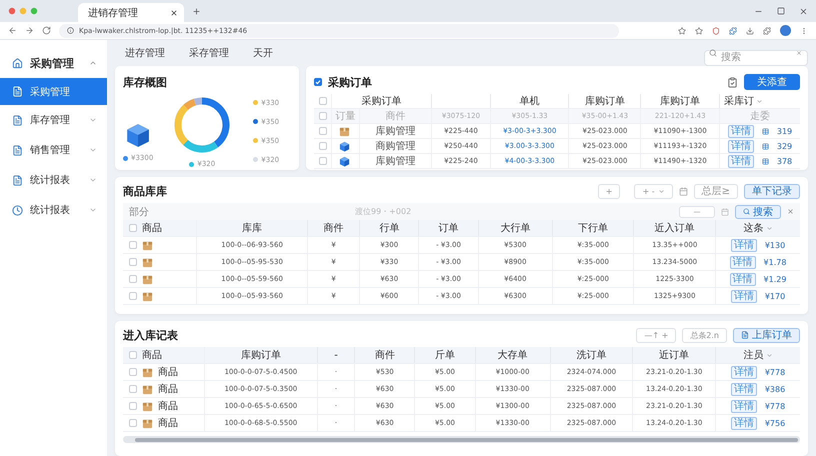 This screenshot has width=816, height=456. Describe the element at coordinates (750, 30) in the screenshot. I see `download-icon` at that location.